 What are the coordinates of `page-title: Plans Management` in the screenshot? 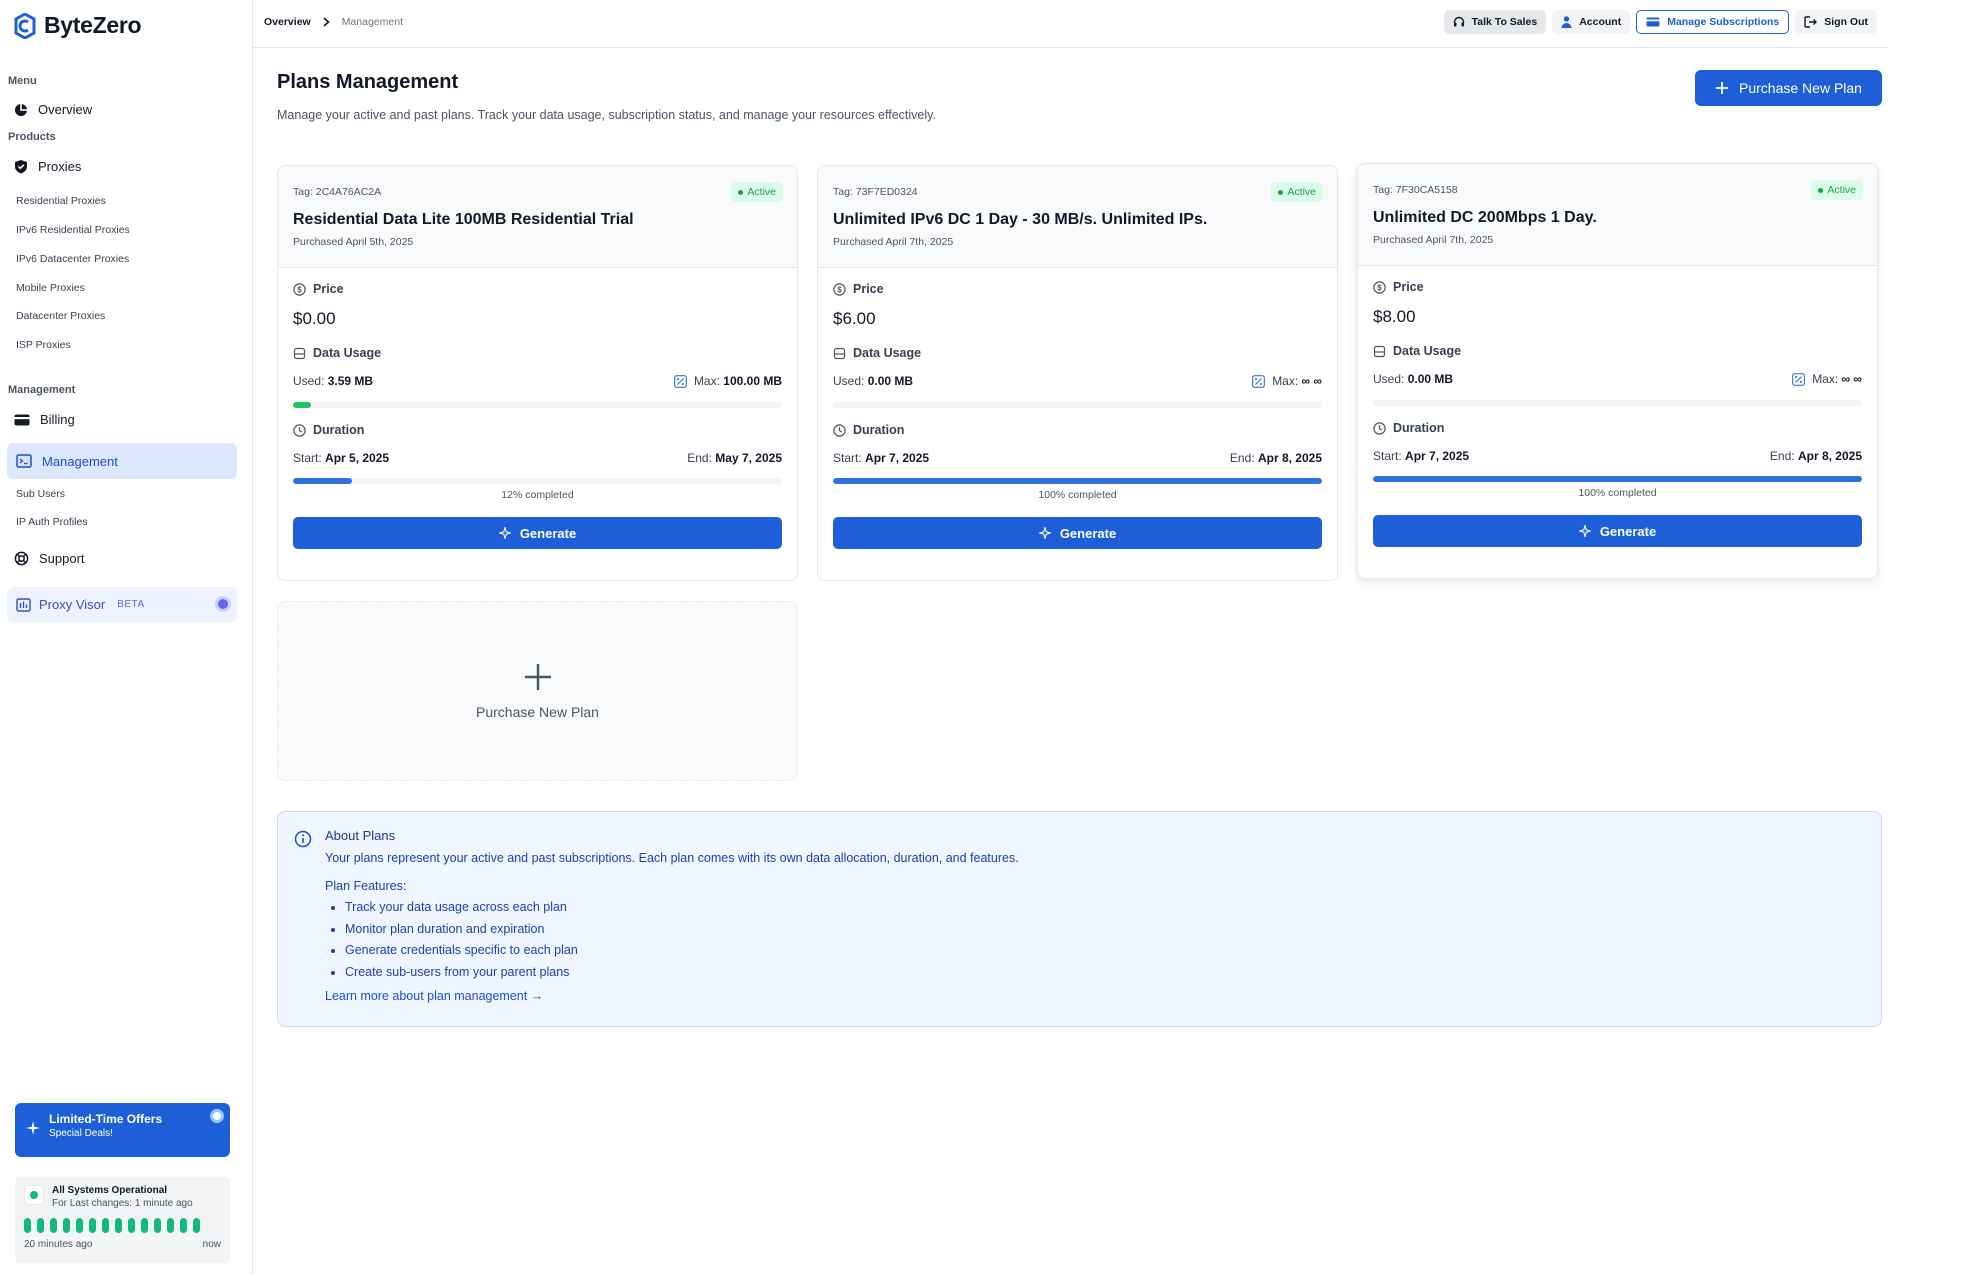 It's located at (368, 82).